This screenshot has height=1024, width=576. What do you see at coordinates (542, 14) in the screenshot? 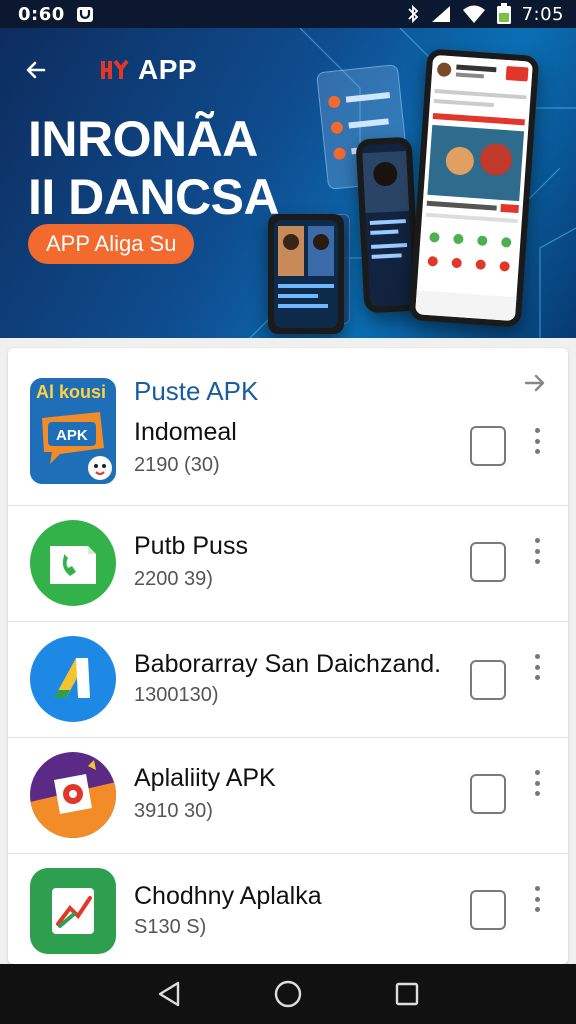
I see `status-time-right: 7:05` at bounding box center [542, 14].